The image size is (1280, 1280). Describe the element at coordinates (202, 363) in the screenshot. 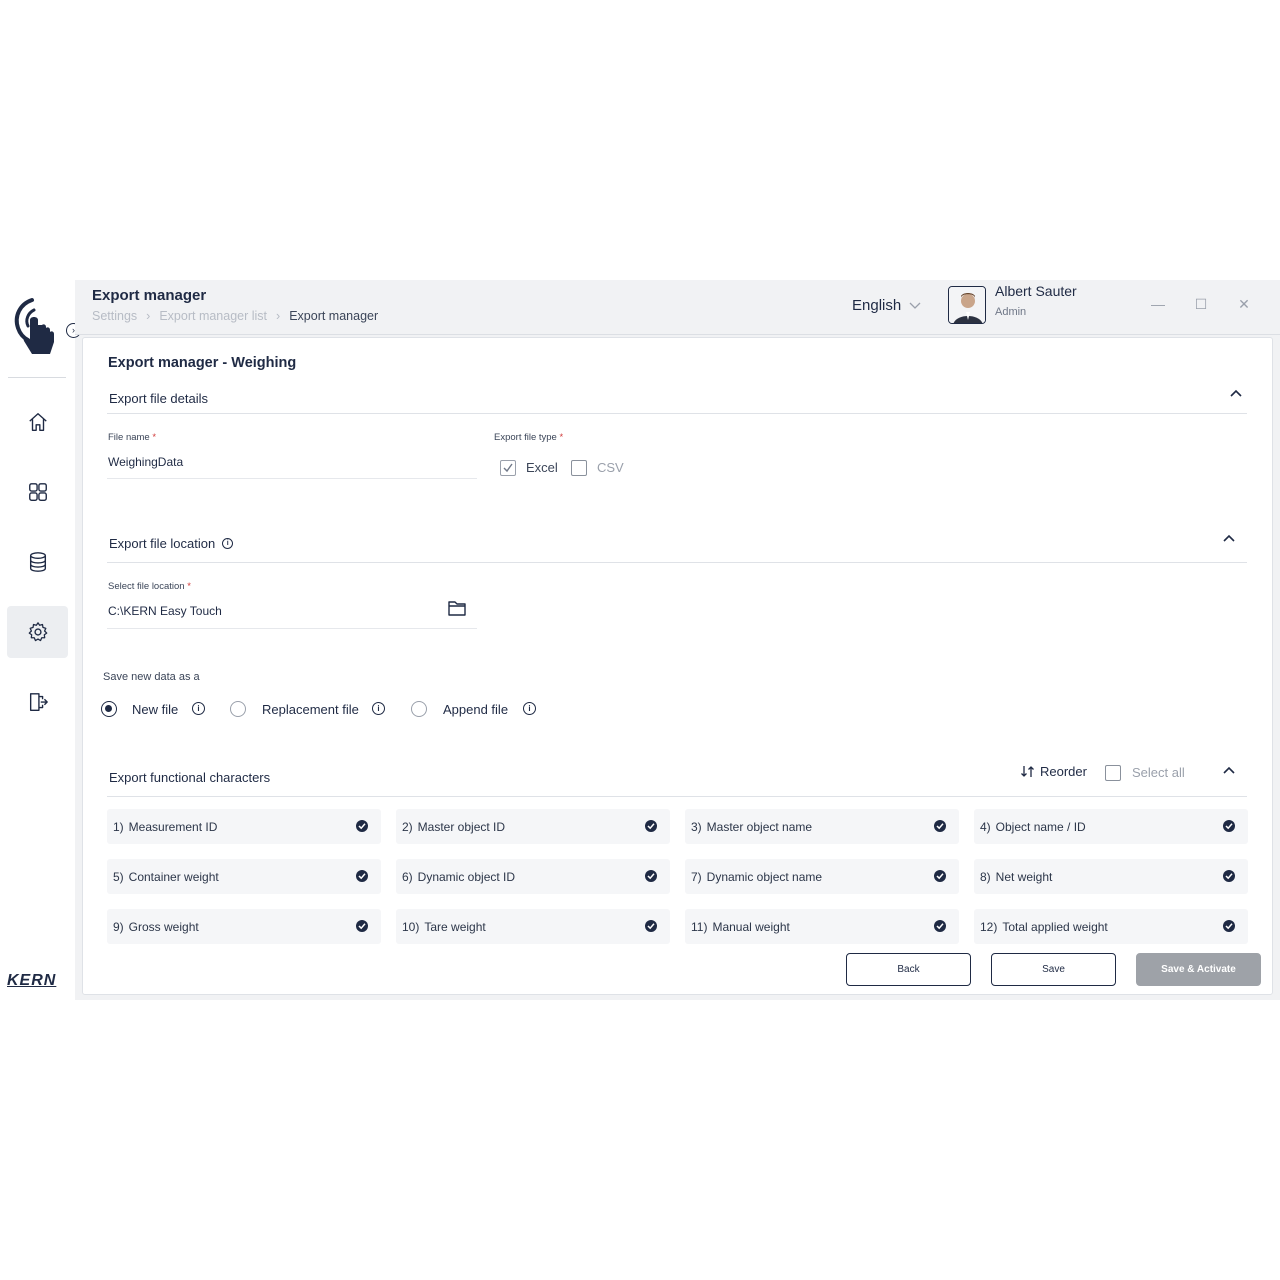

I see `card-title: Export manager - Weighing` at that location.